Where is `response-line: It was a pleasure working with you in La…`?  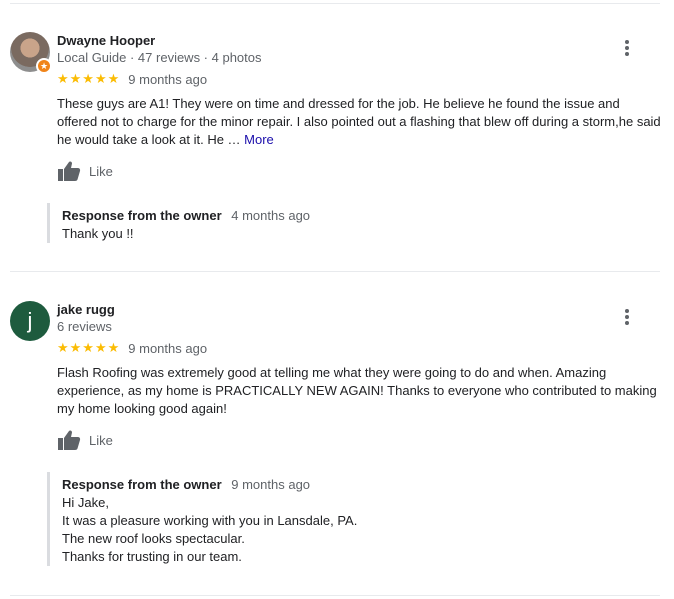
response-line: It was a pleasure working with you in La… is located at coordinates (210, 520).